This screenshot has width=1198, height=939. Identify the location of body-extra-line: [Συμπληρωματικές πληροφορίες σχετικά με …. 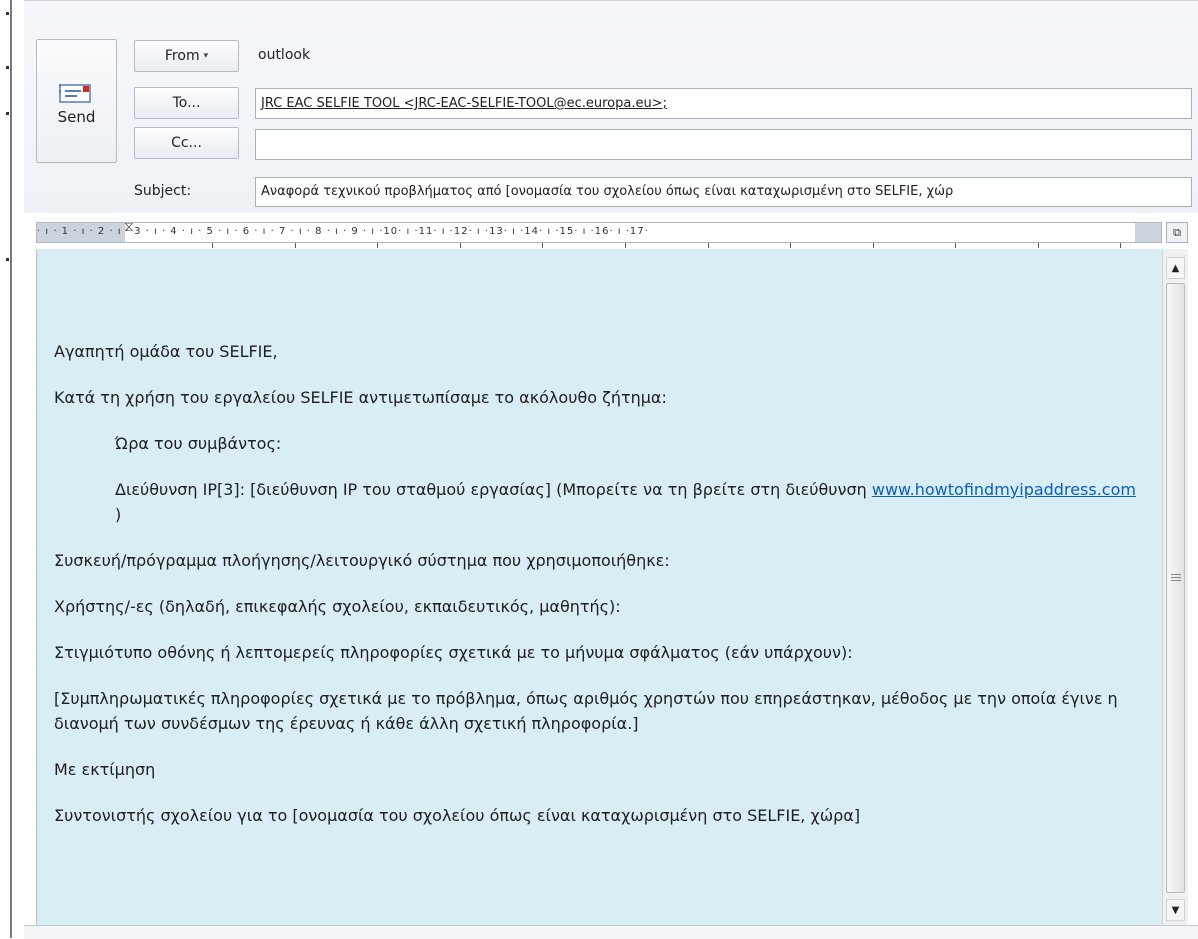
(586, 711).